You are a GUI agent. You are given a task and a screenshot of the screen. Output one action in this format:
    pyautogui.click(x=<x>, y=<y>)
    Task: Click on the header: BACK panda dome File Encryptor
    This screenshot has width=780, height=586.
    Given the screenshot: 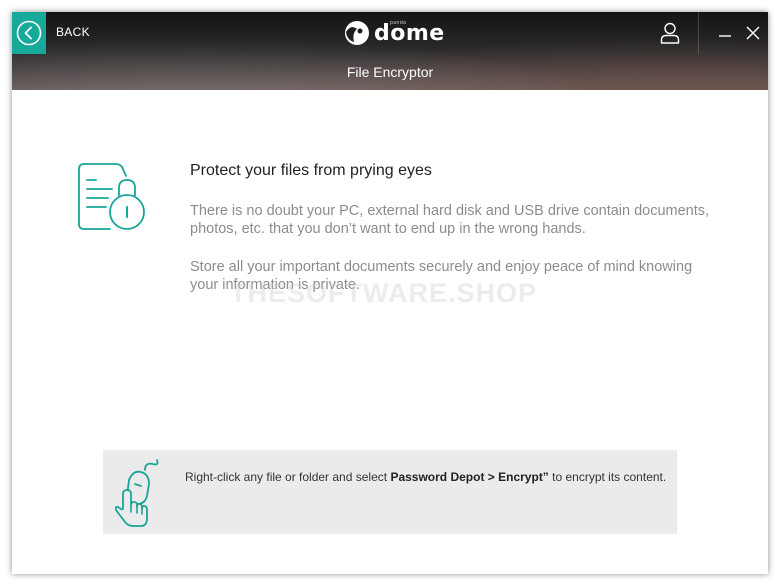 What is the action you would take?
    pyautogui.click(x=390, y=51)
    